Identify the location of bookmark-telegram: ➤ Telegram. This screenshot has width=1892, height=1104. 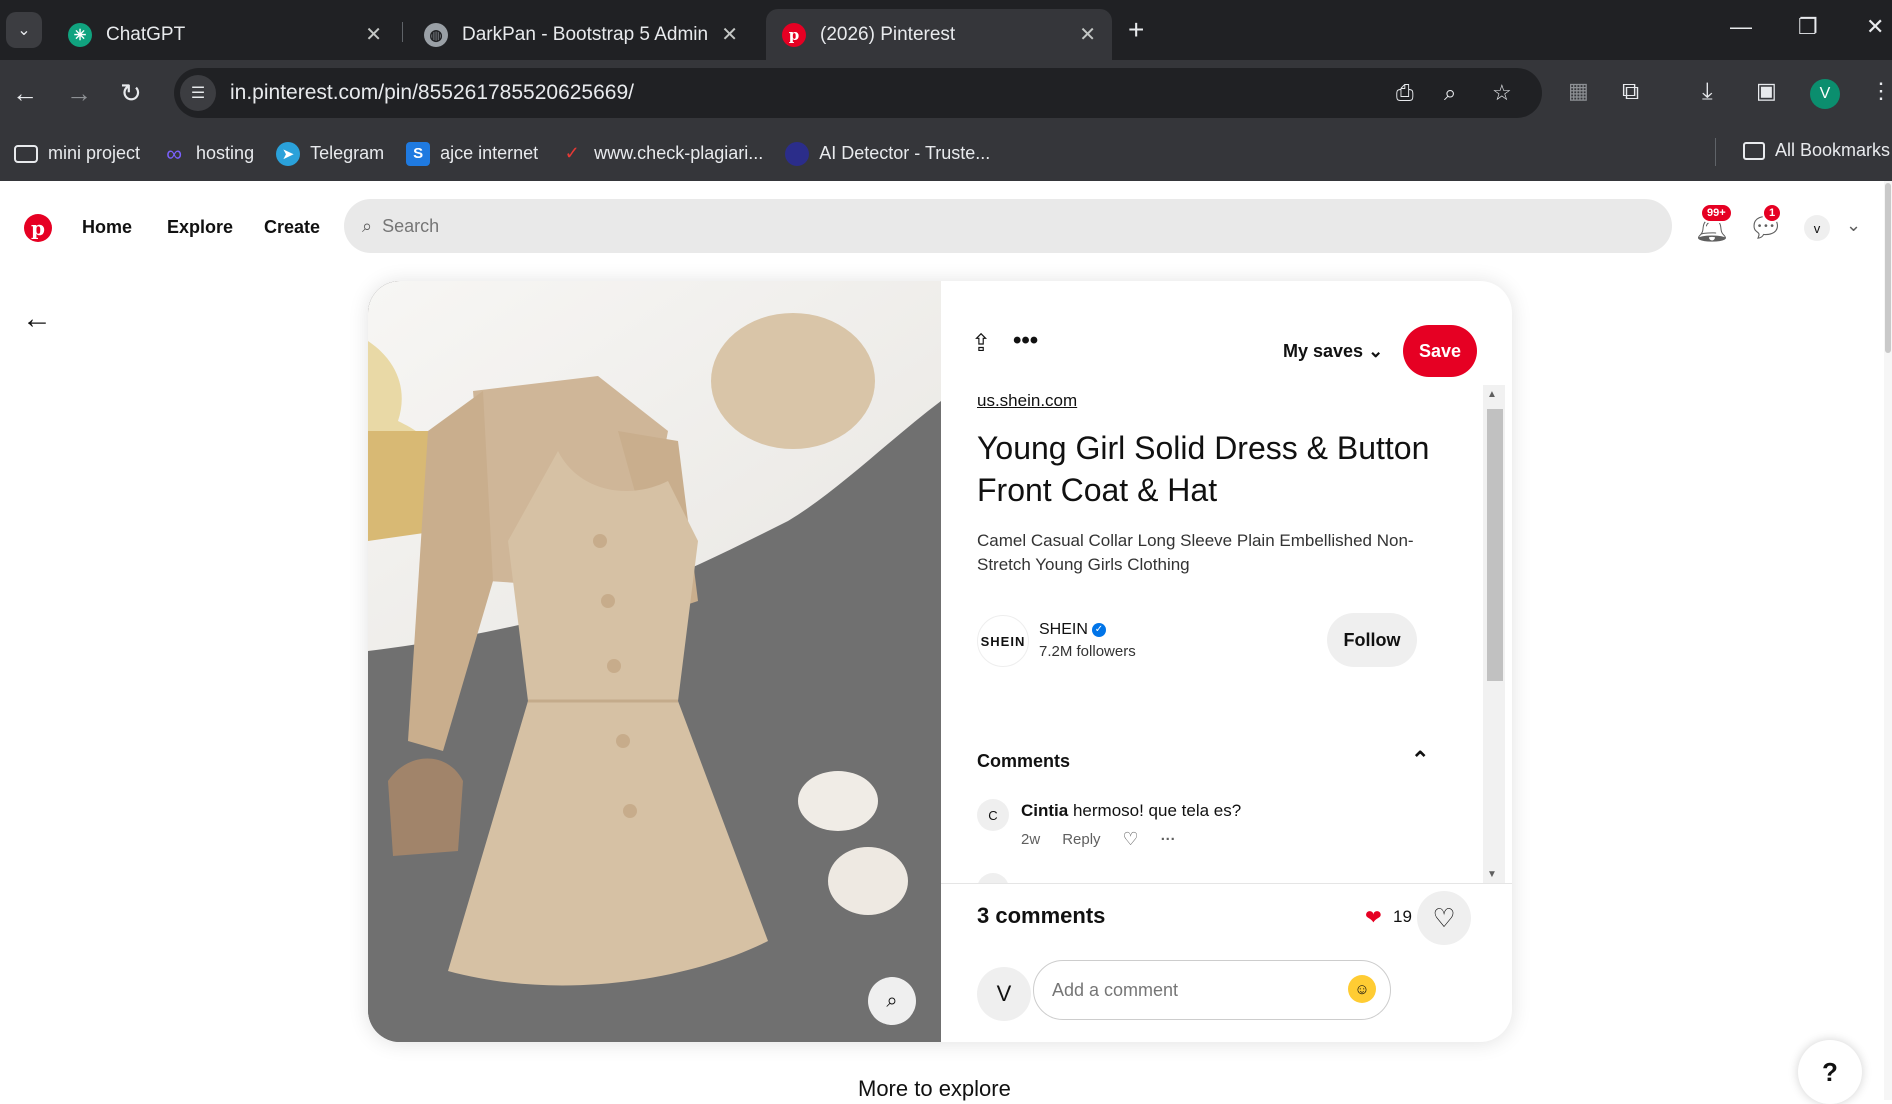
(330, 153).